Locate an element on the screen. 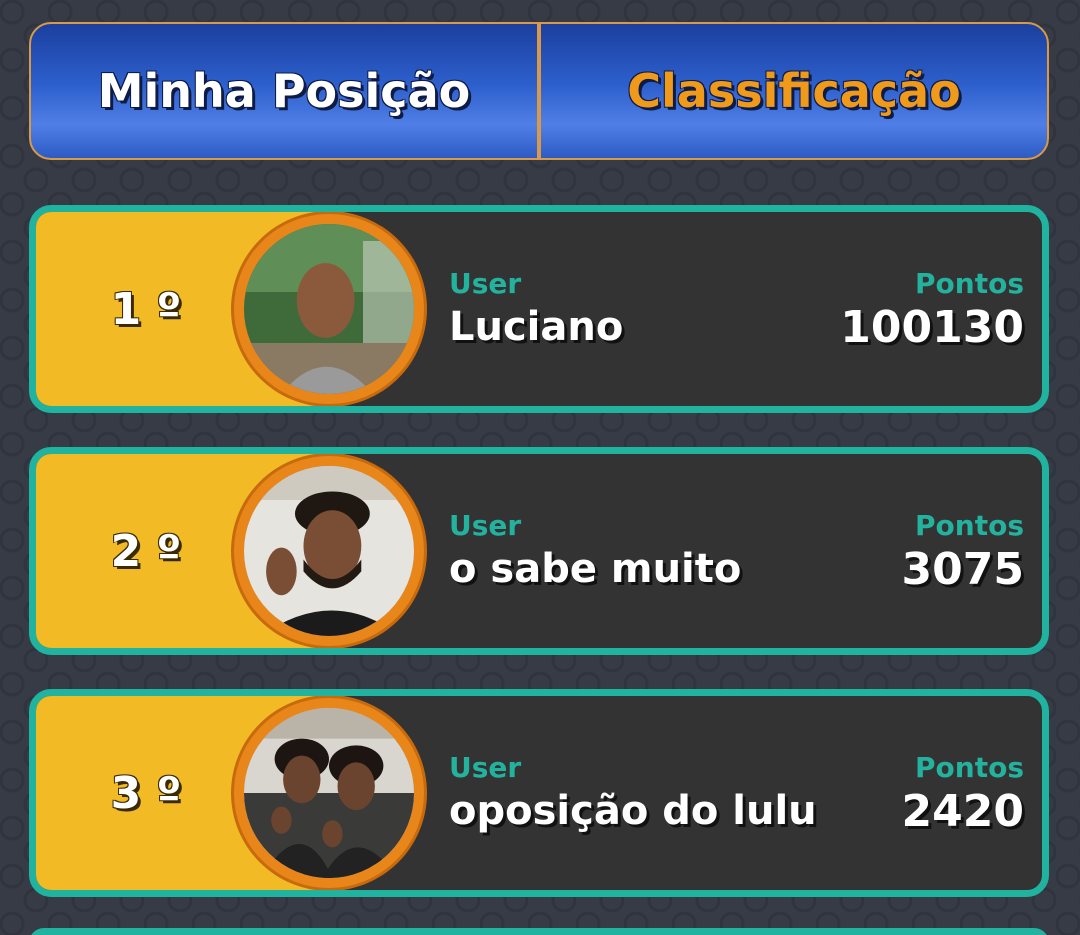 The width and height of the screenshot is (1080, 935). rank-number: 1 º is located at coordinates (146, 309).